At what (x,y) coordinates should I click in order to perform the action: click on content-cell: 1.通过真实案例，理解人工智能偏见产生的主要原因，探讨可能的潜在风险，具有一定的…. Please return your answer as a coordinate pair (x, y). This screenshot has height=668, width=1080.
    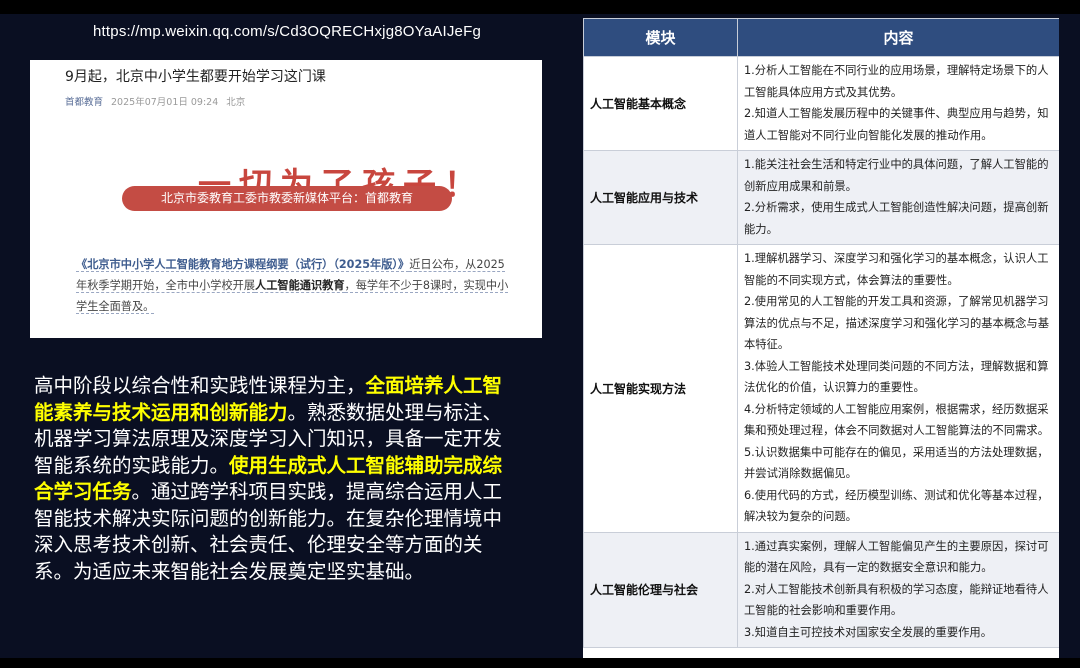
    Looking at the image, I should click on (898, 589).